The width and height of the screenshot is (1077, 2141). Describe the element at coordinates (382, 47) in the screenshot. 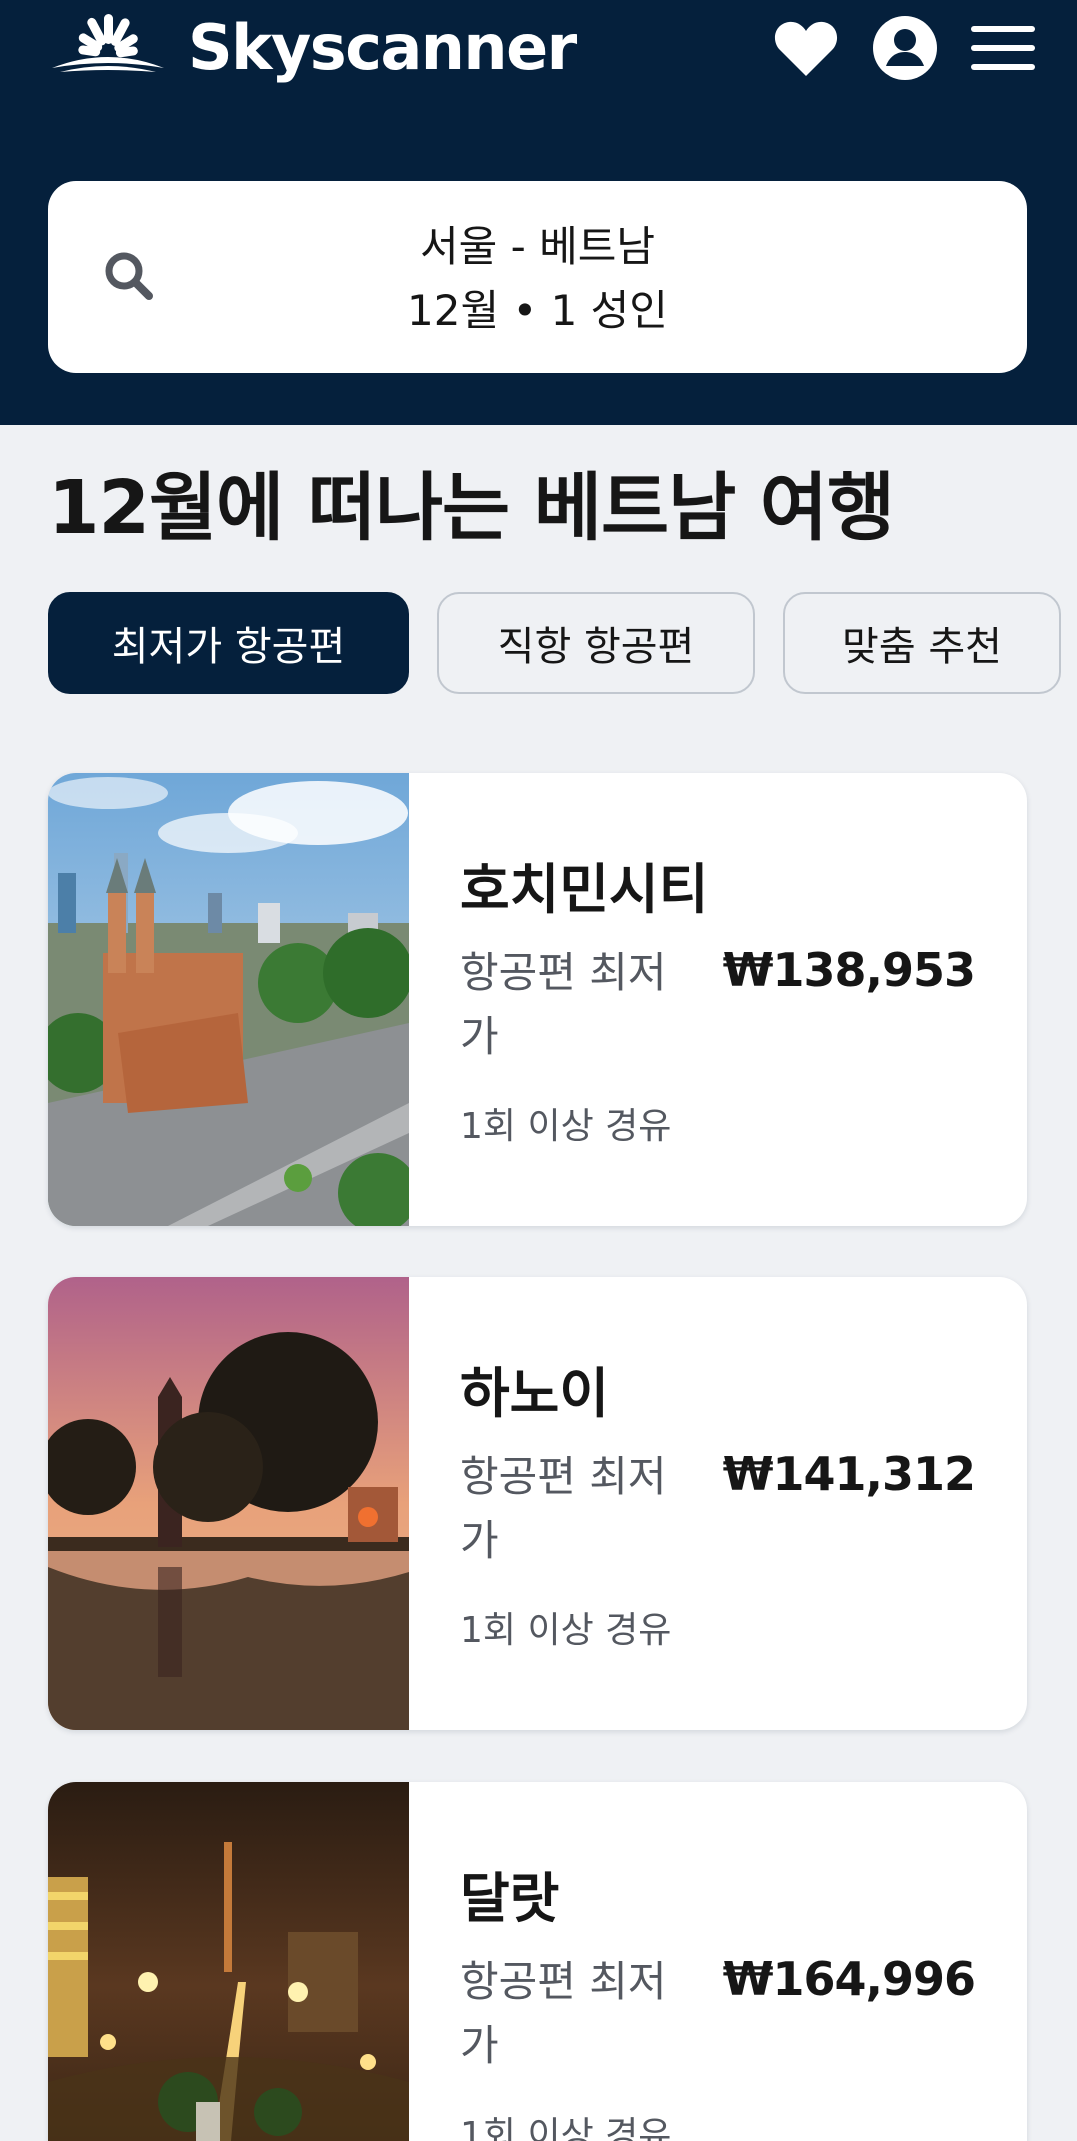

I see `brand-name: Skyscanner` at that location.